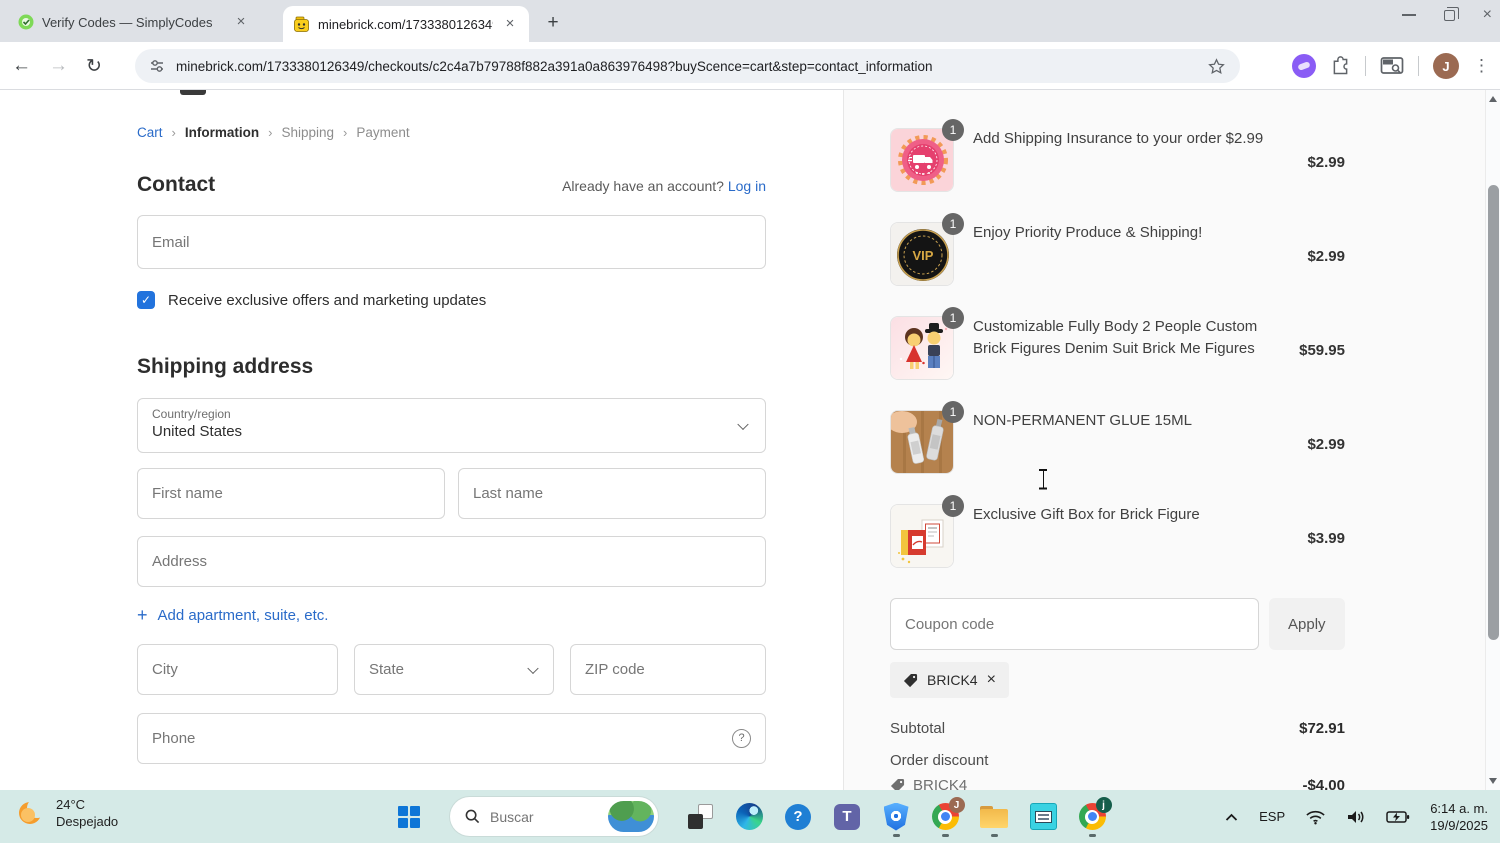  I want to click on coupon-code-input, so click(1074, 624).